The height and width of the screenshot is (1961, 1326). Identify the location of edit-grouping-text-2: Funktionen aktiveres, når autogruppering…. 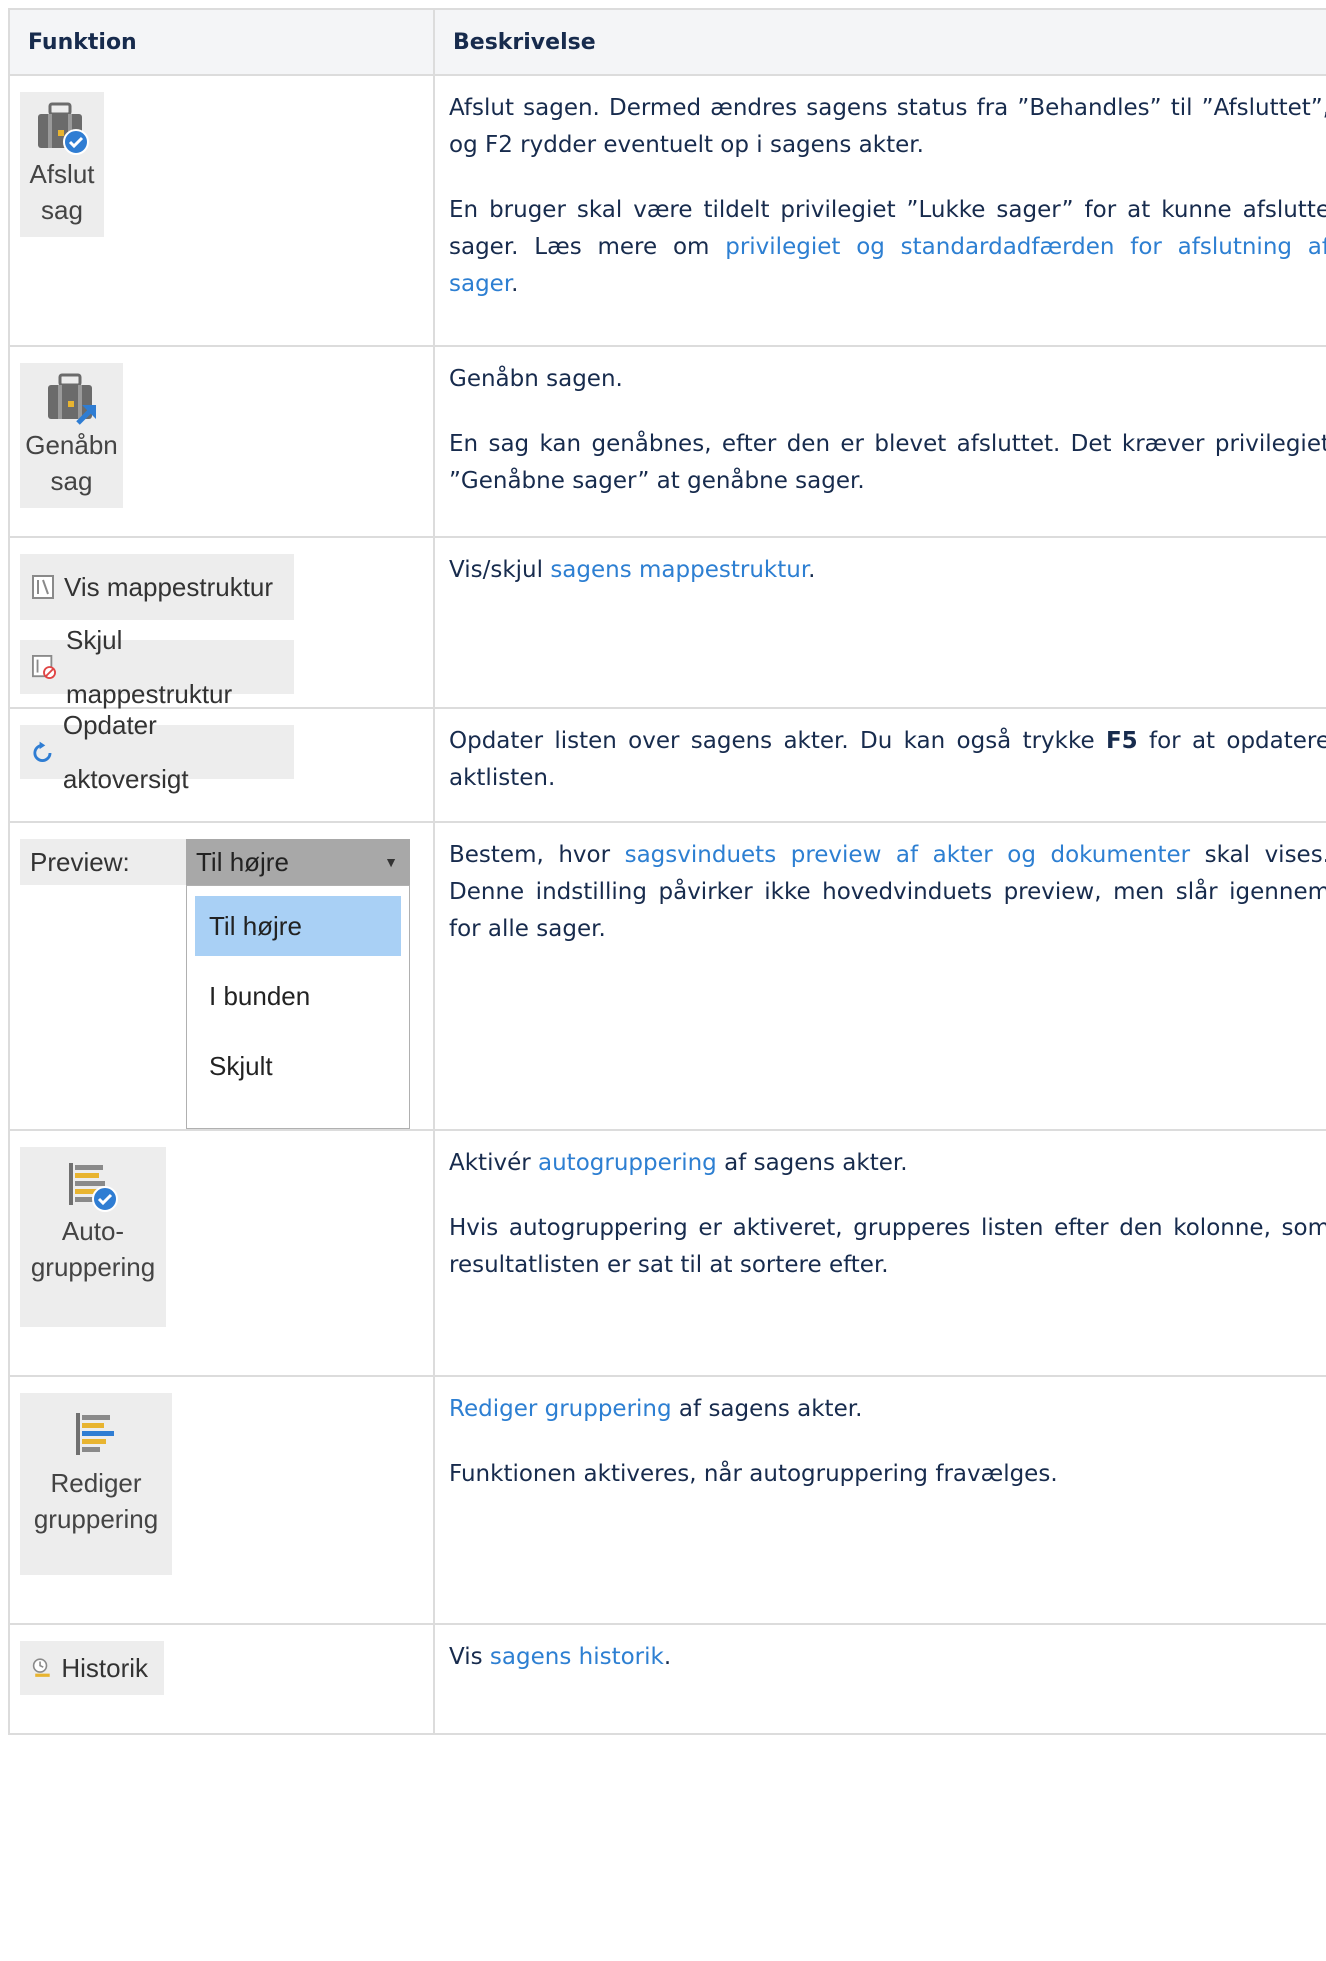
(753, 1474).